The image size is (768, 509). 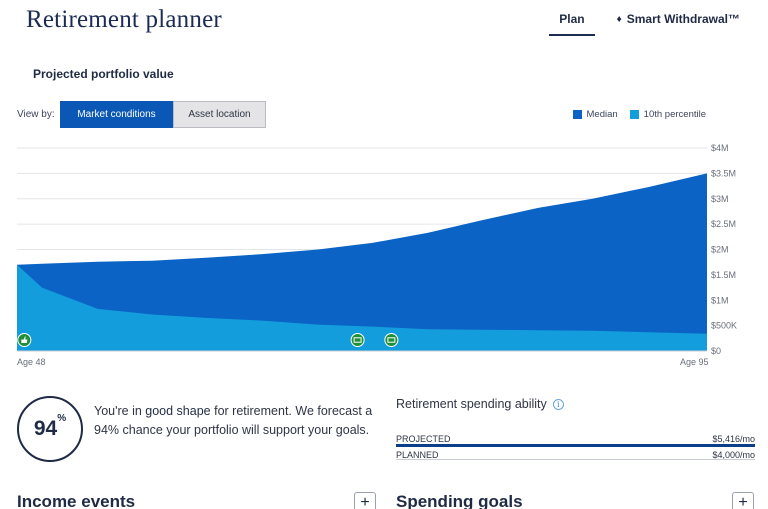 What do you see at coordinates (723, 224) in the screenshot?
I see `y-tick-label: $2.5M` at bounding box center [723, 224].